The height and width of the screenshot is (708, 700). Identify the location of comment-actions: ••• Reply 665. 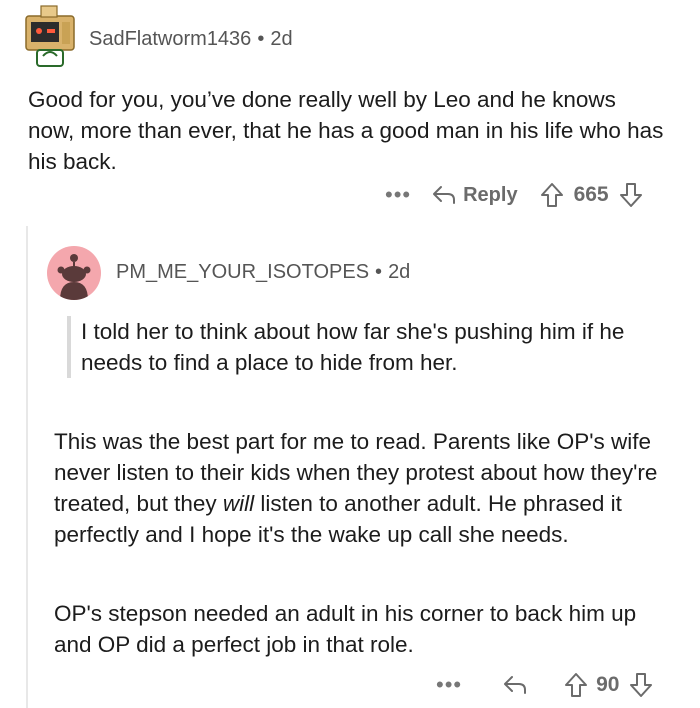
(535, 195).